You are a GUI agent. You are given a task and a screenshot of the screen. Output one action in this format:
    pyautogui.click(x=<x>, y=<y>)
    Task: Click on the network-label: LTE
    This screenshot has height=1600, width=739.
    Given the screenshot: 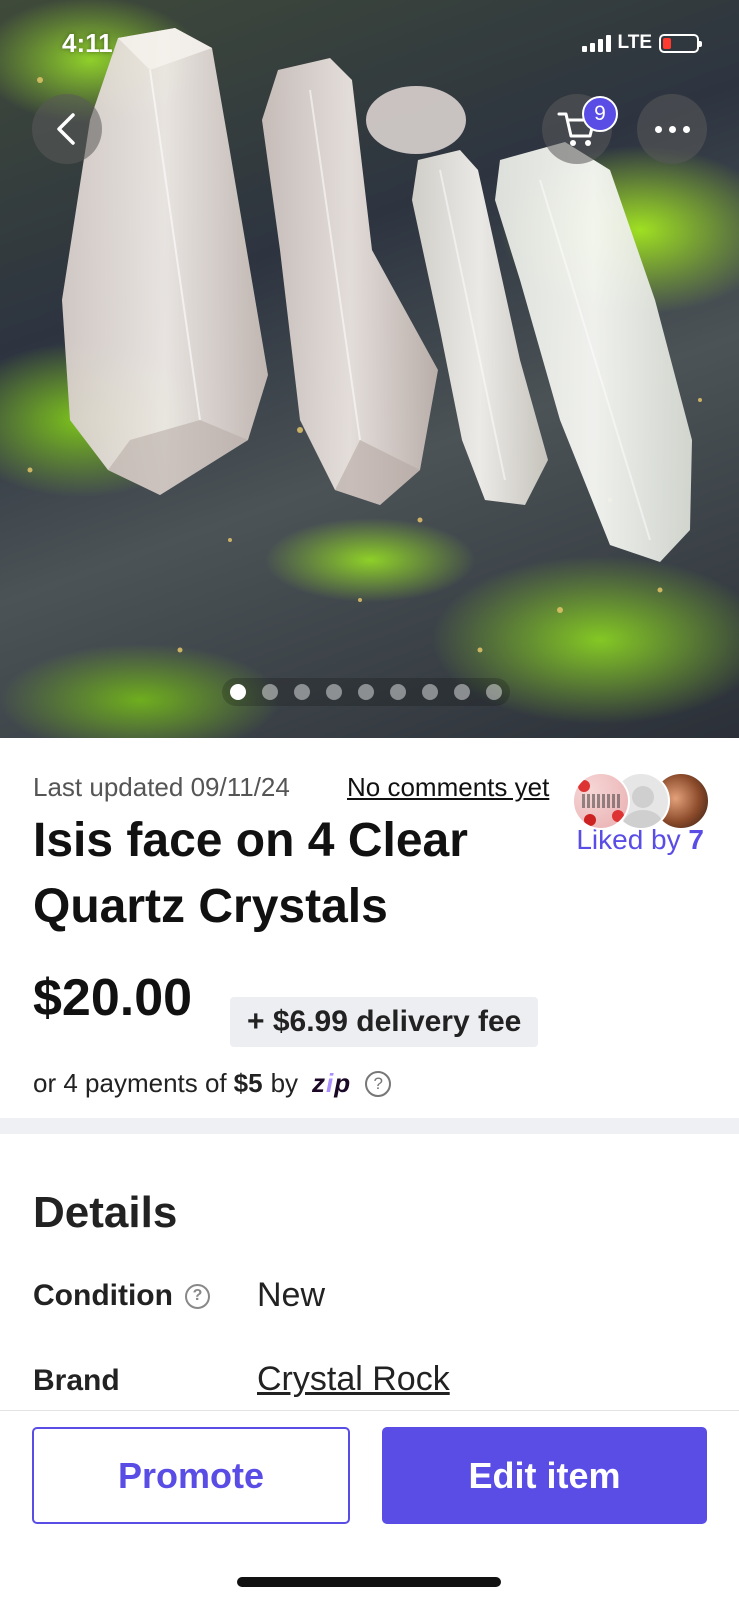 What is the action you would take?
    pyautogui.click(x=634, y=42)
    